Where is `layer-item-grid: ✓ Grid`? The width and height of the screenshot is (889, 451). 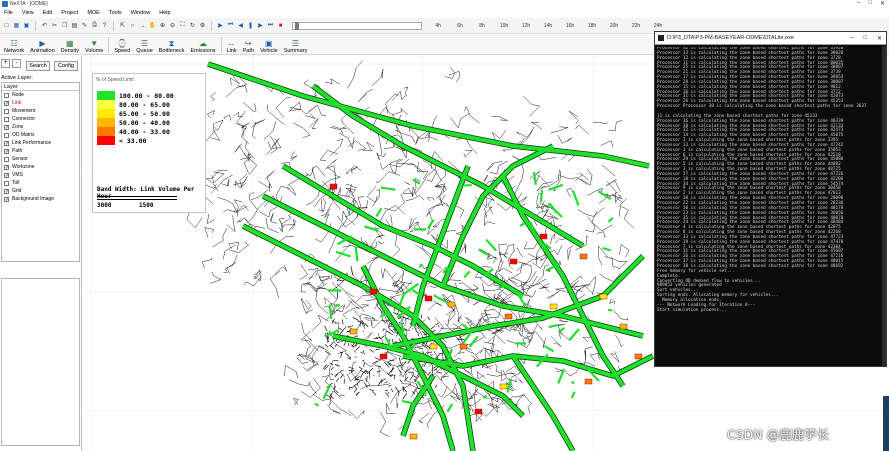
layer-item-grid: ✓ Grid is located at coordinates (40, 191).